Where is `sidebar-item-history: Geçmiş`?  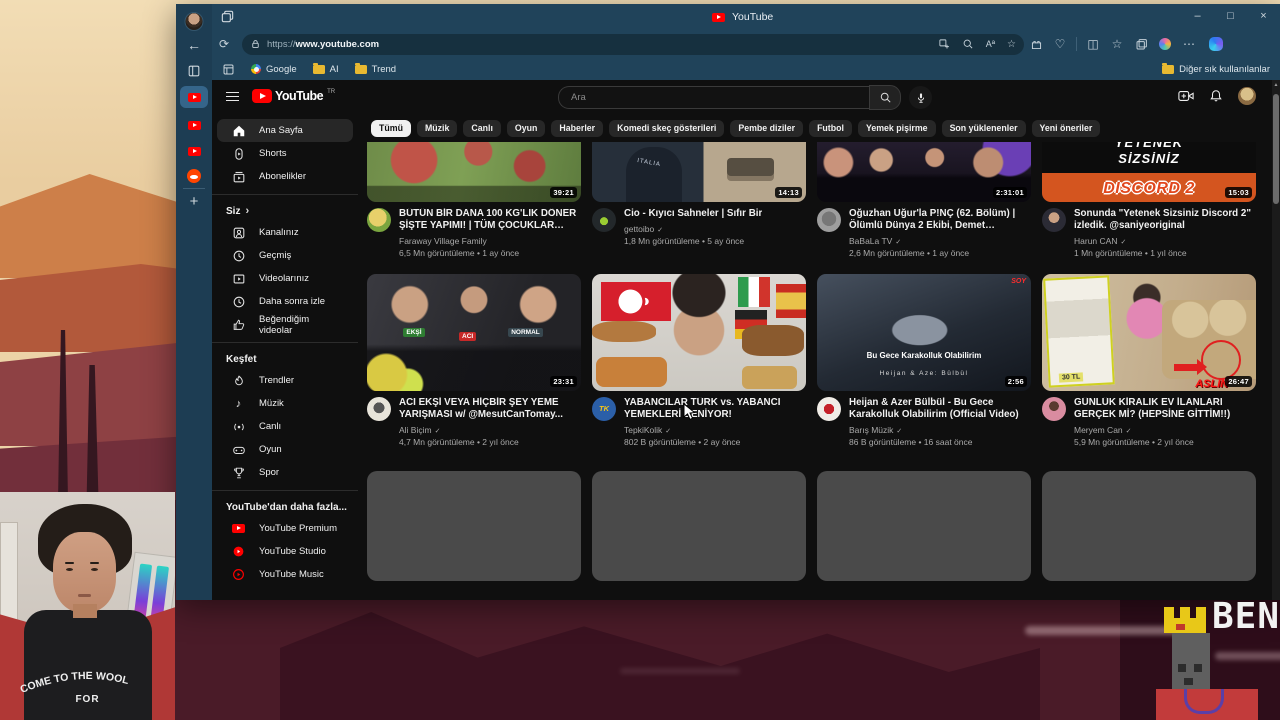
sidebar-item-history: Geçmiş is located at coordinates (285, 255).